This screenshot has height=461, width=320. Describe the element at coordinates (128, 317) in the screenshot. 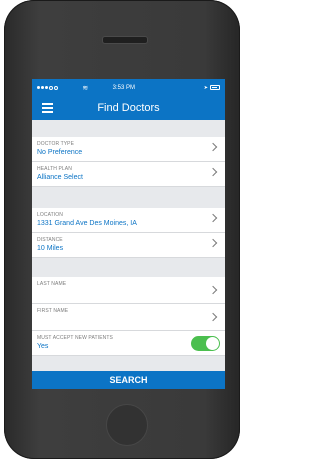

I see `first-name-row: FIRST NAME` at that location.